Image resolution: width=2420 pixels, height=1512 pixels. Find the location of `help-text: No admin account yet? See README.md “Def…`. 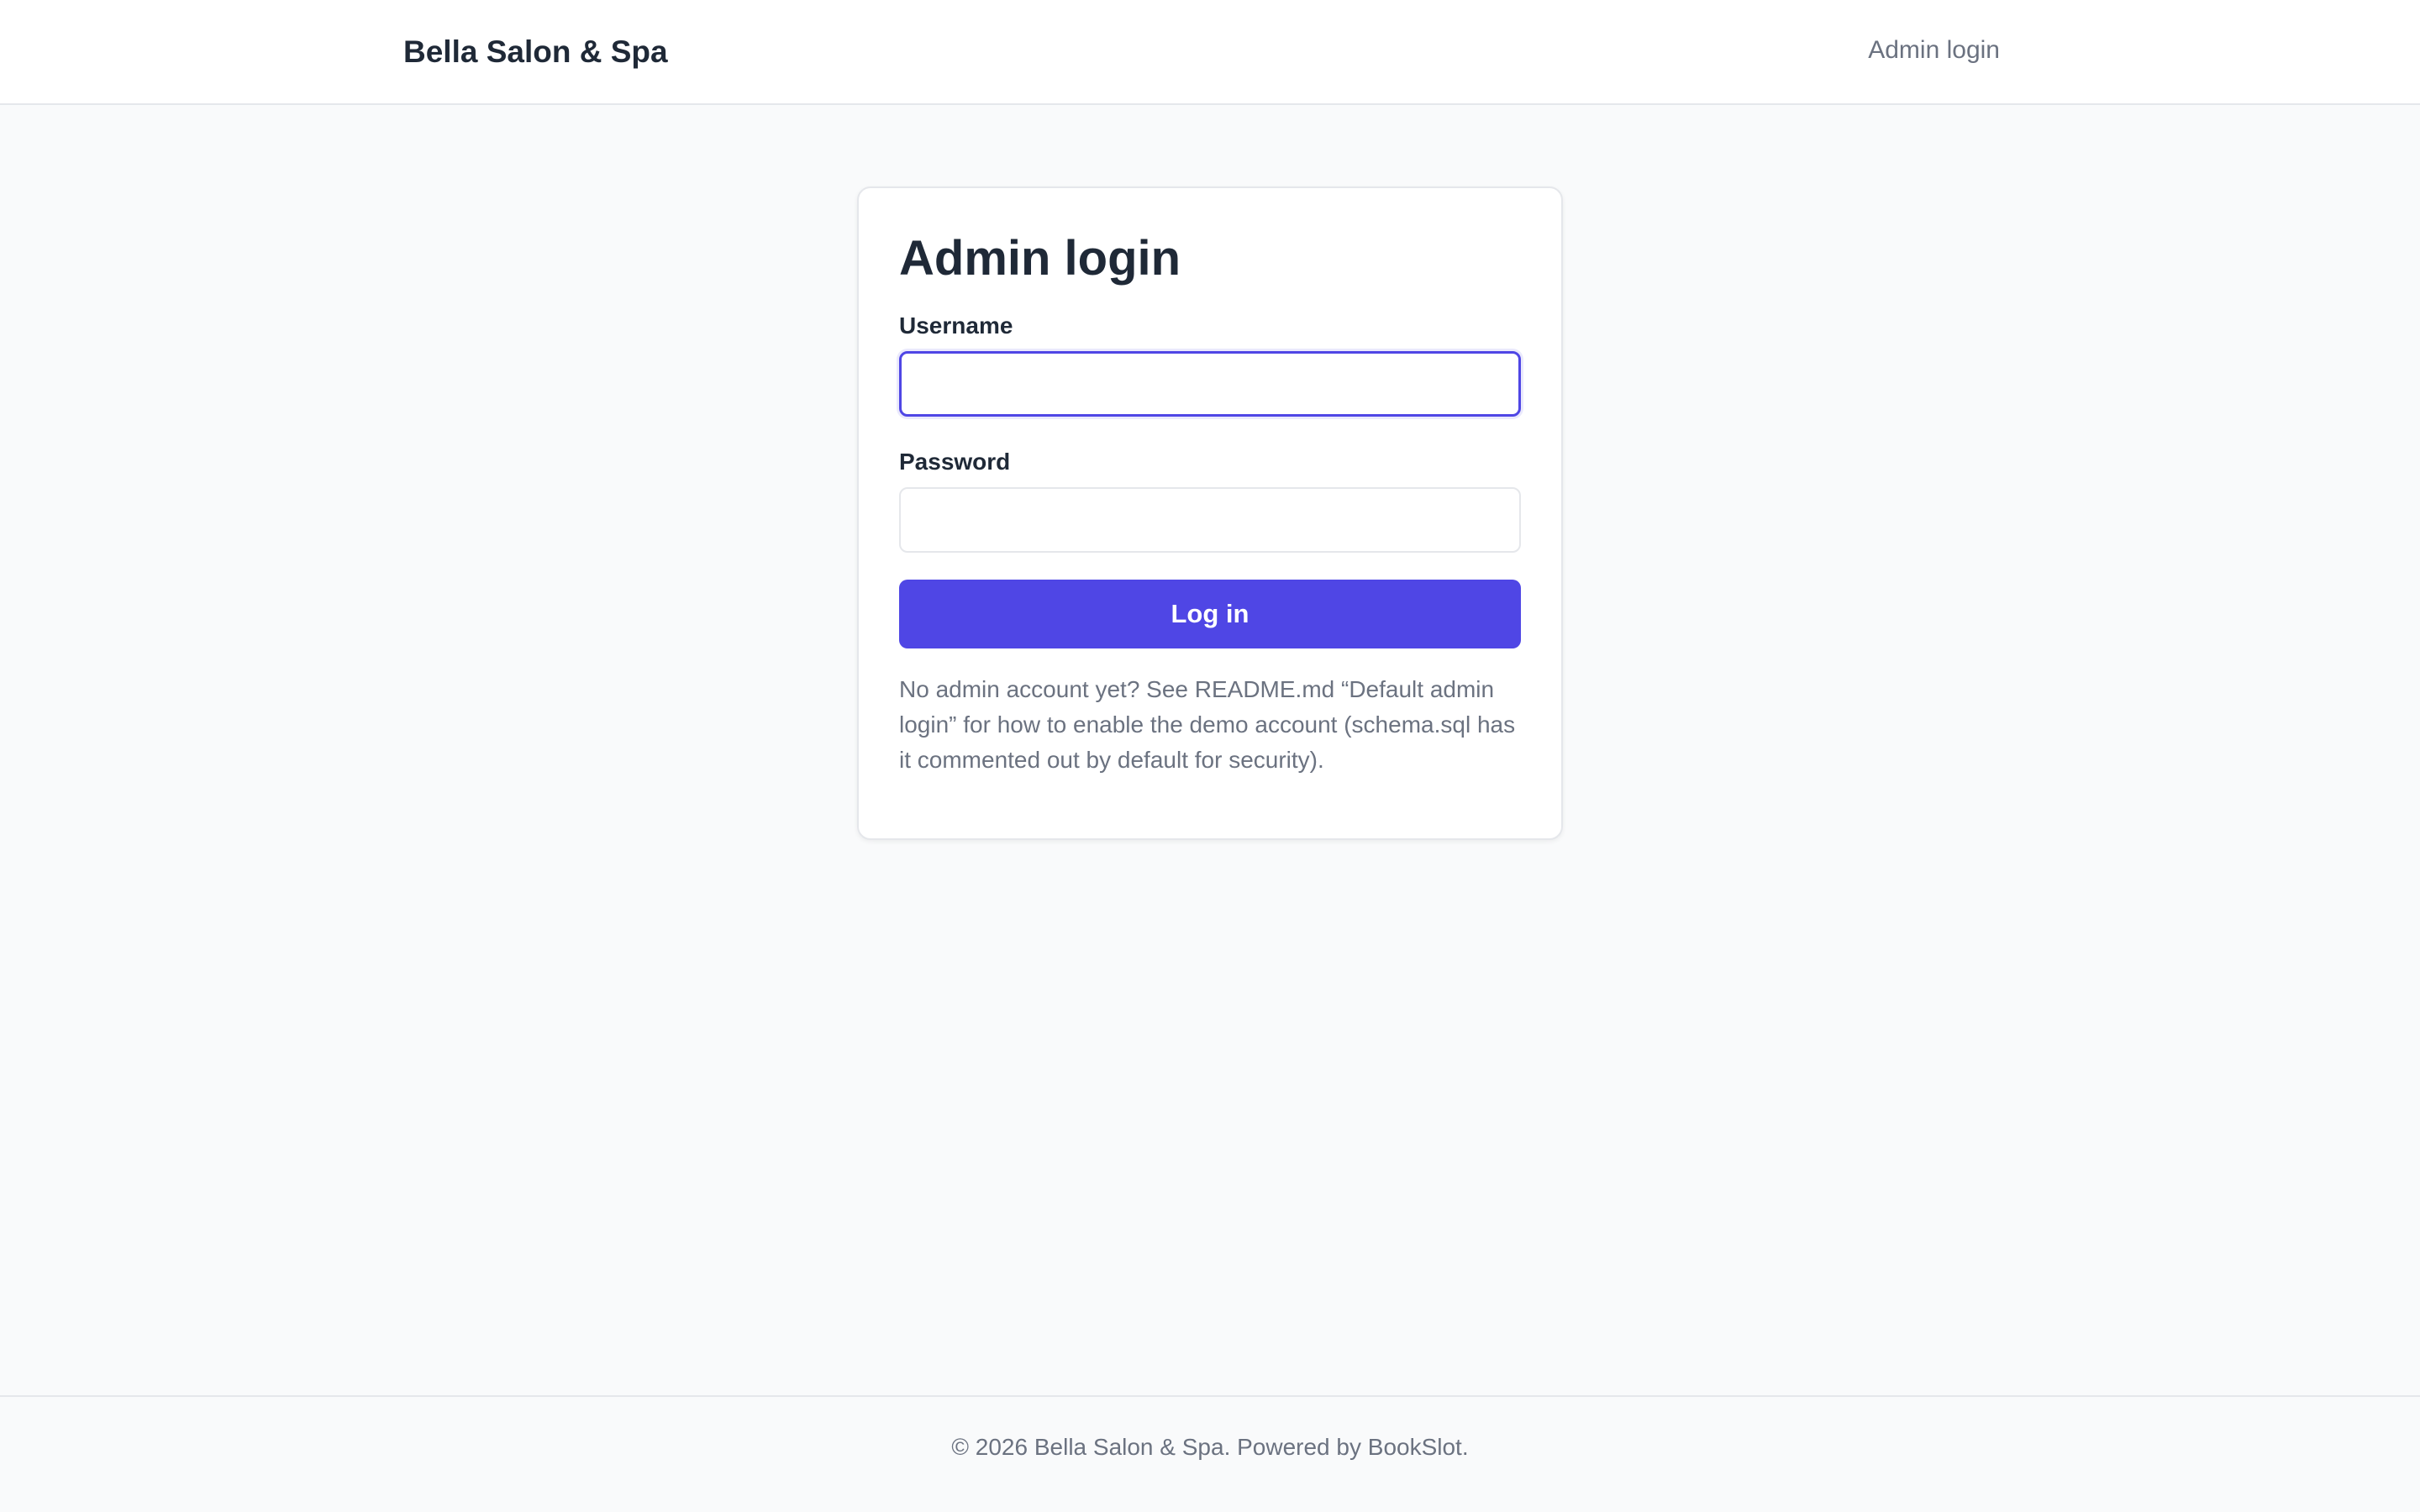

help-text: No admin account yet? See README.md “Def… is located at coordinates (1207, 724).